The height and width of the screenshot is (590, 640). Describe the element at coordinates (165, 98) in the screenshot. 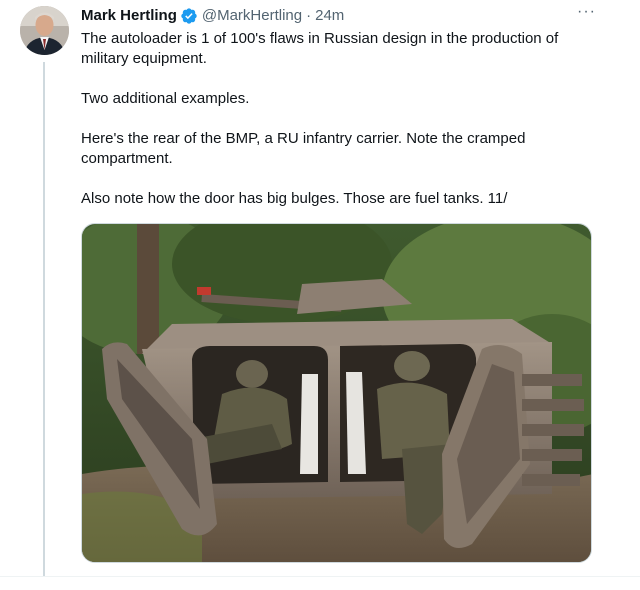

I see `tweet-paragraph: Two additional examples.` at that location.